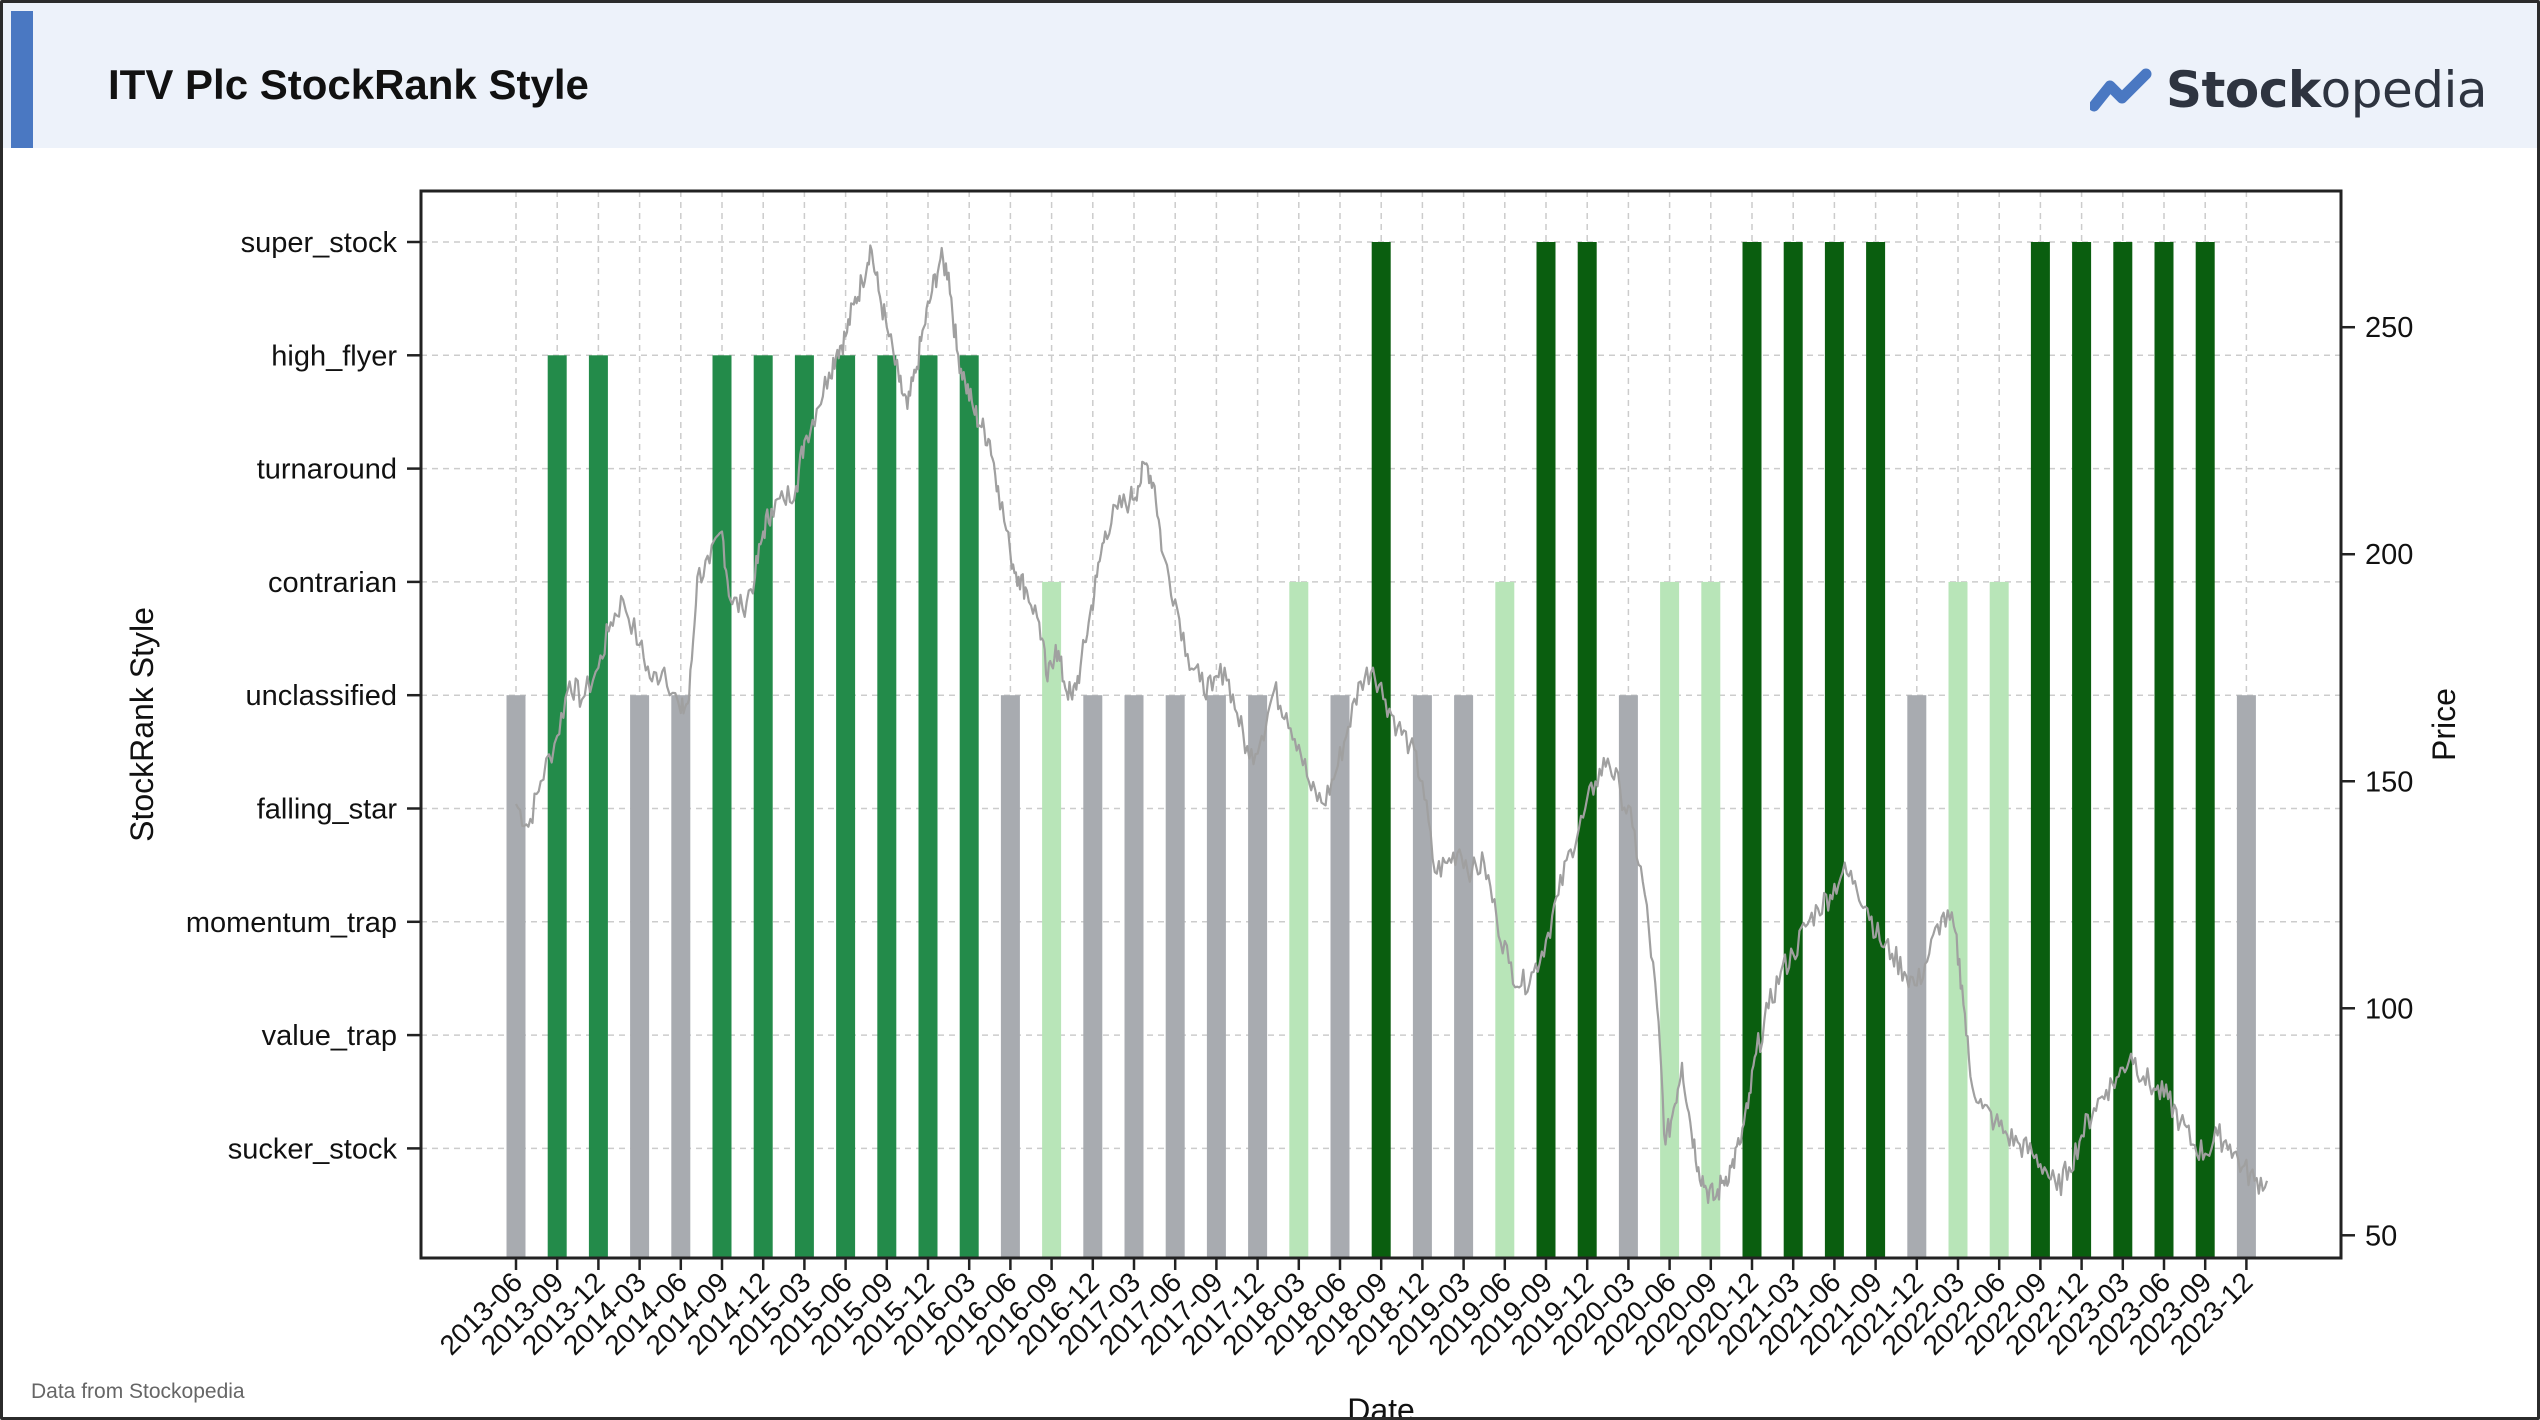  I want to click on y-tick-label: sucker_stock, so click(313, 1149).